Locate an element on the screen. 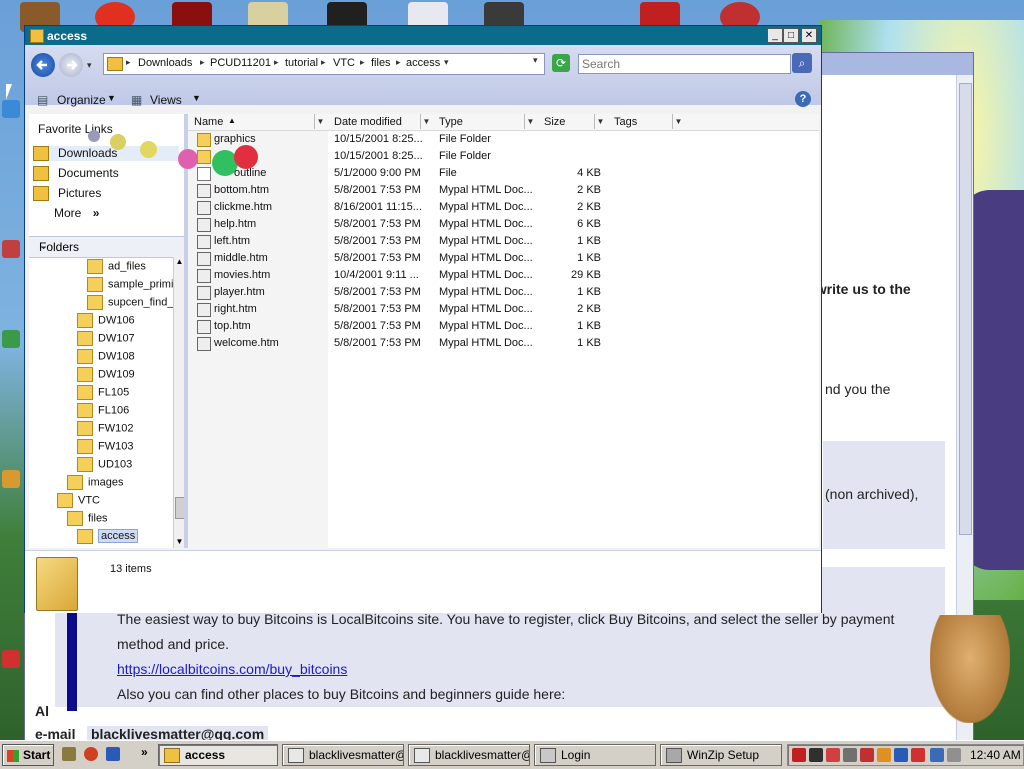 The image size is (1024, 769). refresh-button: ⟳ is located at coordinates (561, 63).